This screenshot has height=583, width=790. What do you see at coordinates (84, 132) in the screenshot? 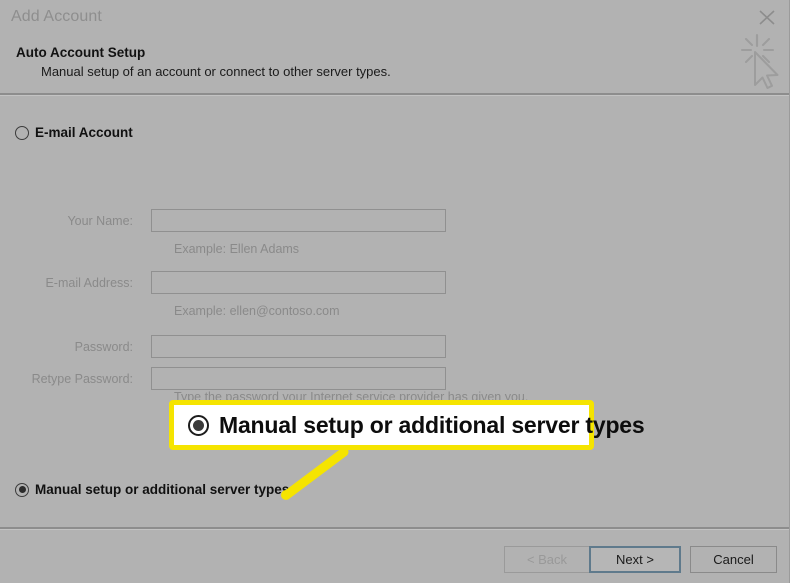
I see `radio-email-account-label: E-mail Account` at bounding box center [84, 132].